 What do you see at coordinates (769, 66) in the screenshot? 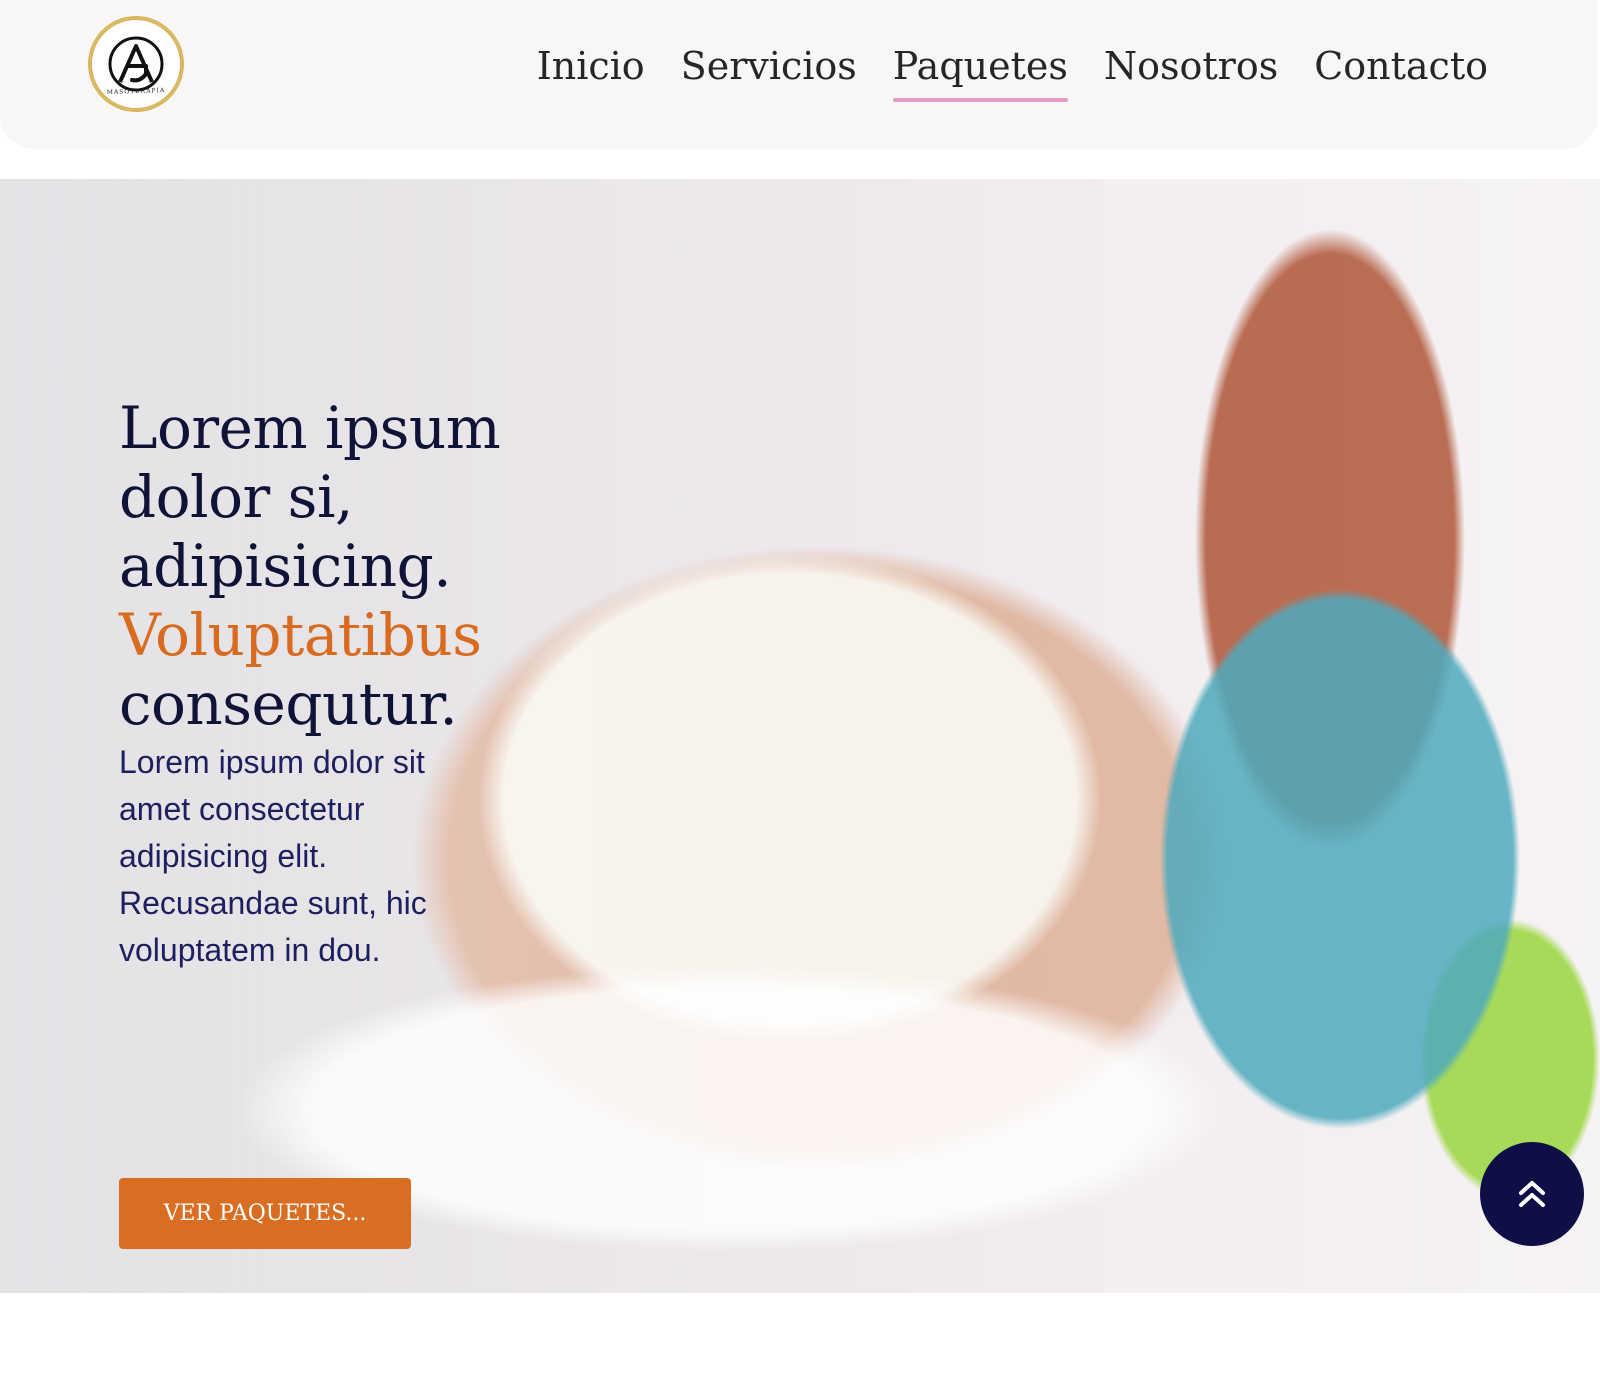
I see `nav-item-servicios: Servicios` at bounding box center [769, 66].